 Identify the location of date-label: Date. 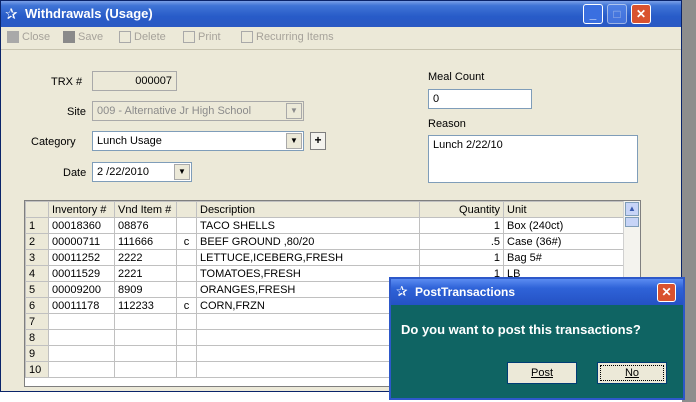
(75, 173).